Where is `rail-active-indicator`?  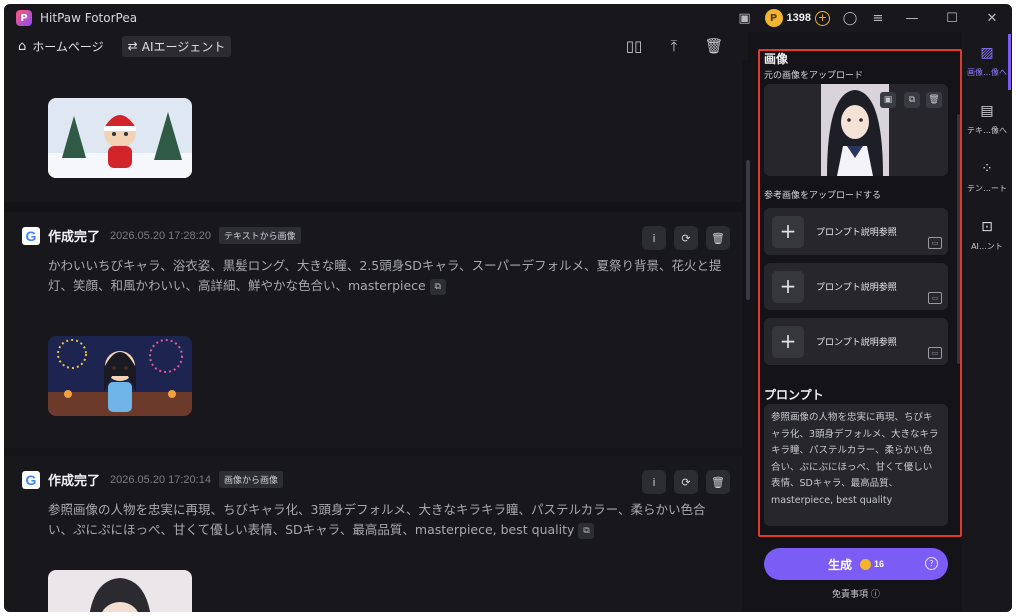
rail-active-indicator is located at coordinates (1009, 62).